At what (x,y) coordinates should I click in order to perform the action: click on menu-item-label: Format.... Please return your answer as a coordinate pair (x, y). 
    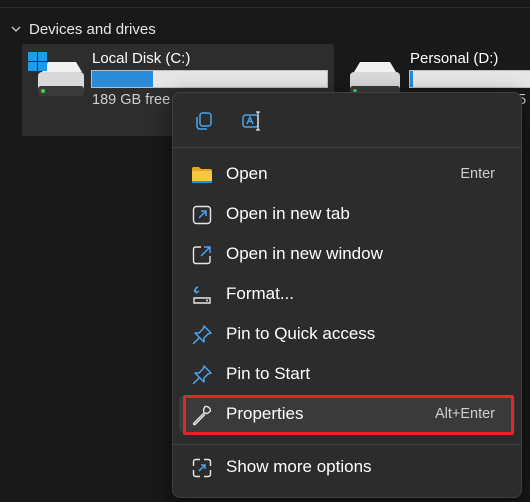
    Looking at the image, I should click on (260, 293).